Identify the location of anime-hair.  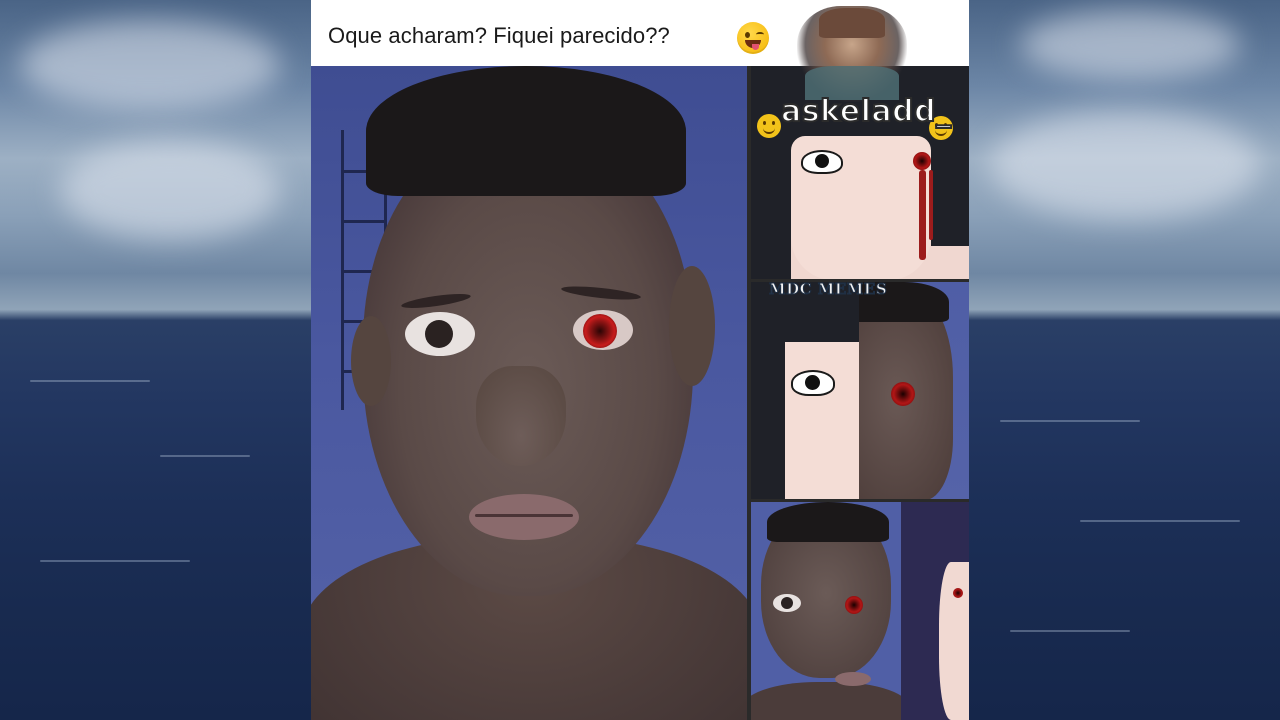
(768, 411).